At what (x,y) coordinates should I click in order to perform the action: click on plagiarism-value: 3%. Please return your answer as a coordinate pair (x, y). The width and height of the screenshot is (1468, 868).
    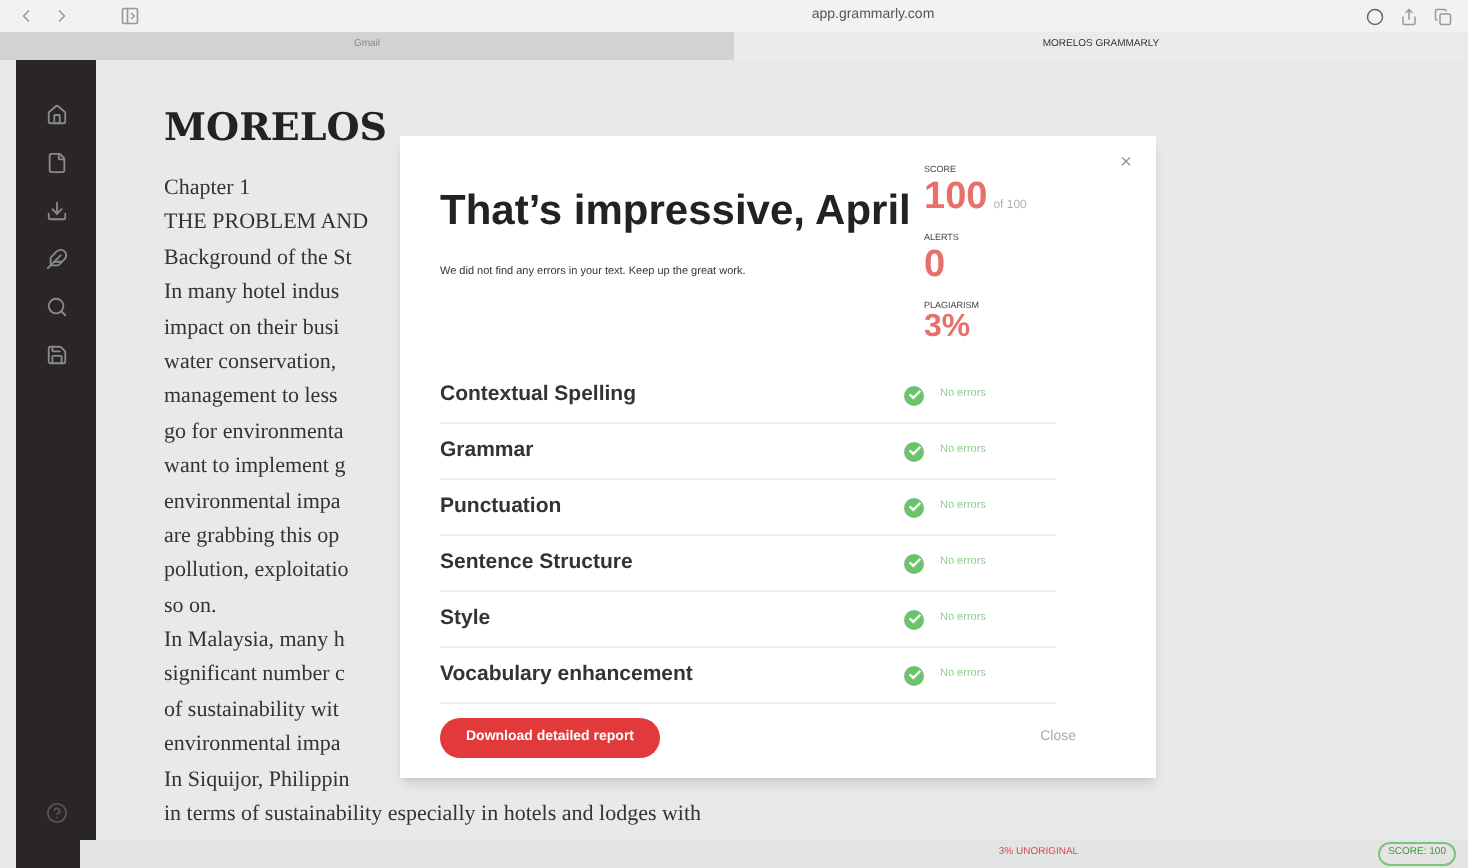
    Looking at the image, I should click on (947, 328).